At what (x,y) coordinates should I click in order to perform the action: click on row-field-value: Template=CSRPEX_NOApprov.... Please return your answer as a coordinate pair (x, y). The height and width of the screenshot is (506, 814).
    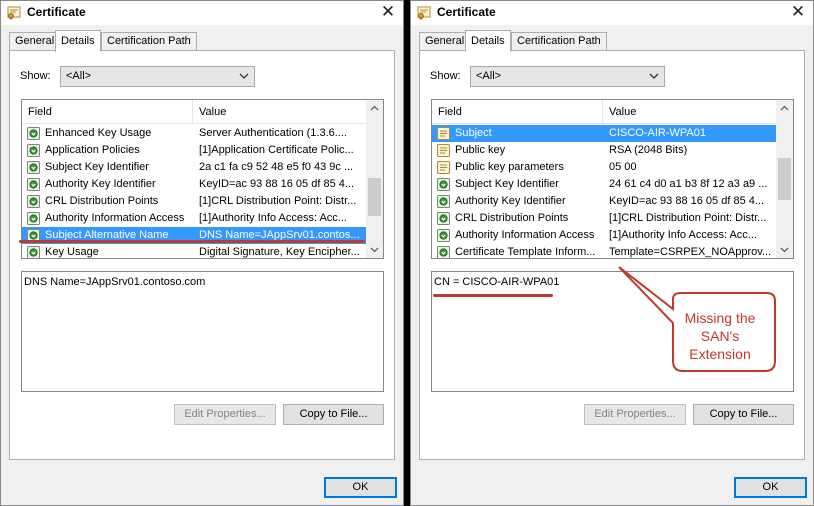
    Looking at the image, I should click on (690, 252).